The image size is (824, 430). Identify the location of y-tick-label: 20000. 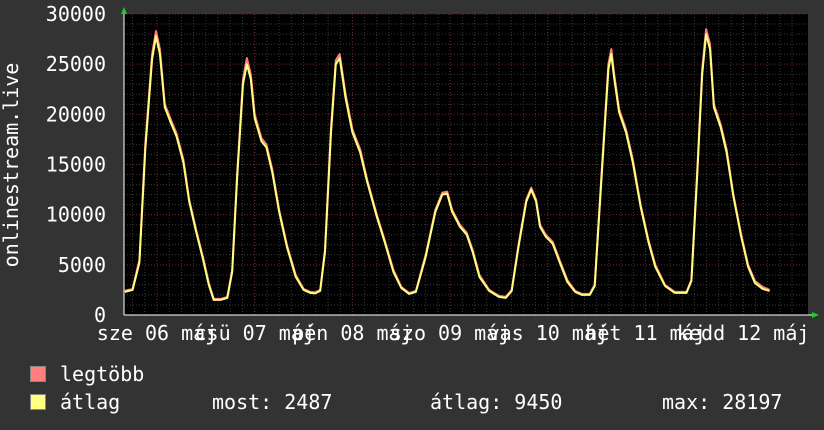
(76, 114).